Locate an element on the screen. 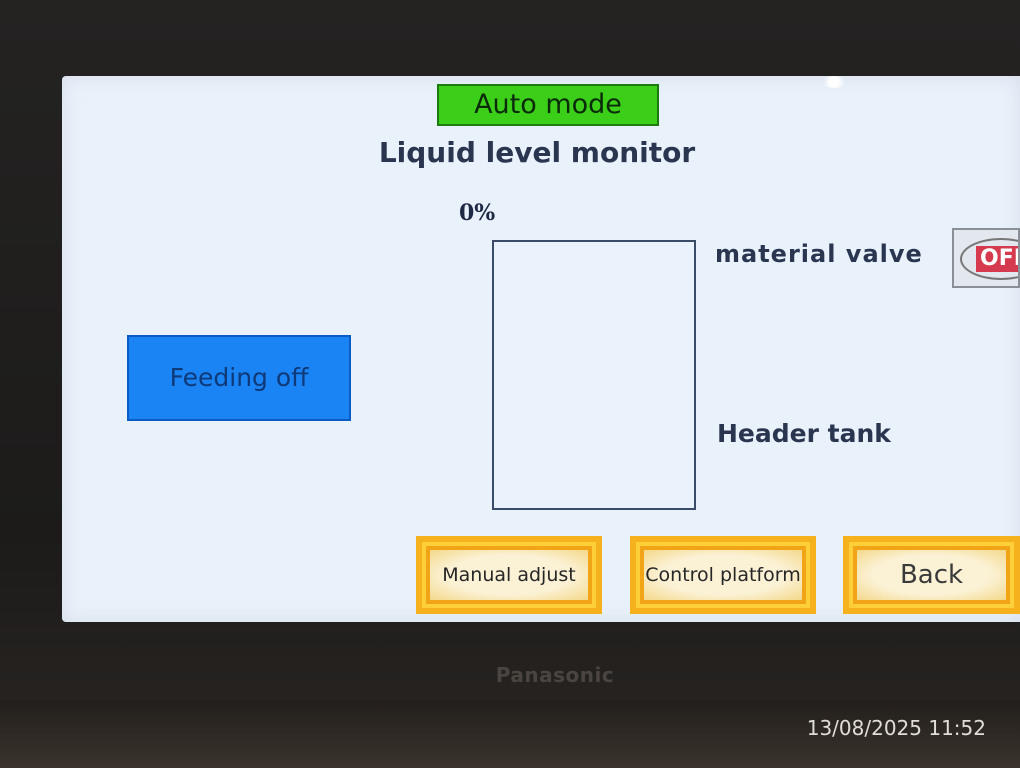 This screenshot has height=768, width=1020. back-label: Back is located at coordinates (931, 575).